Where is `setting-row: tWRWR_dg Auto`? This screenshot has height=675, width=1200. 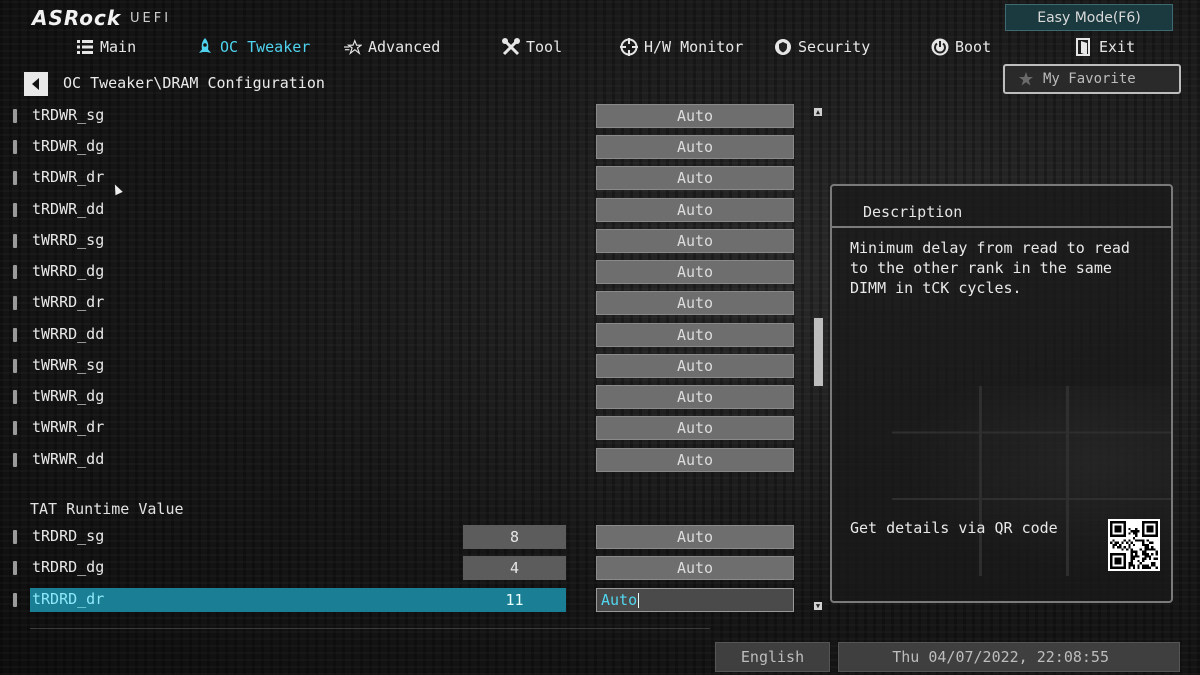 setting-row: tWRWR_dg Auto is located at coordinates (405, 397).